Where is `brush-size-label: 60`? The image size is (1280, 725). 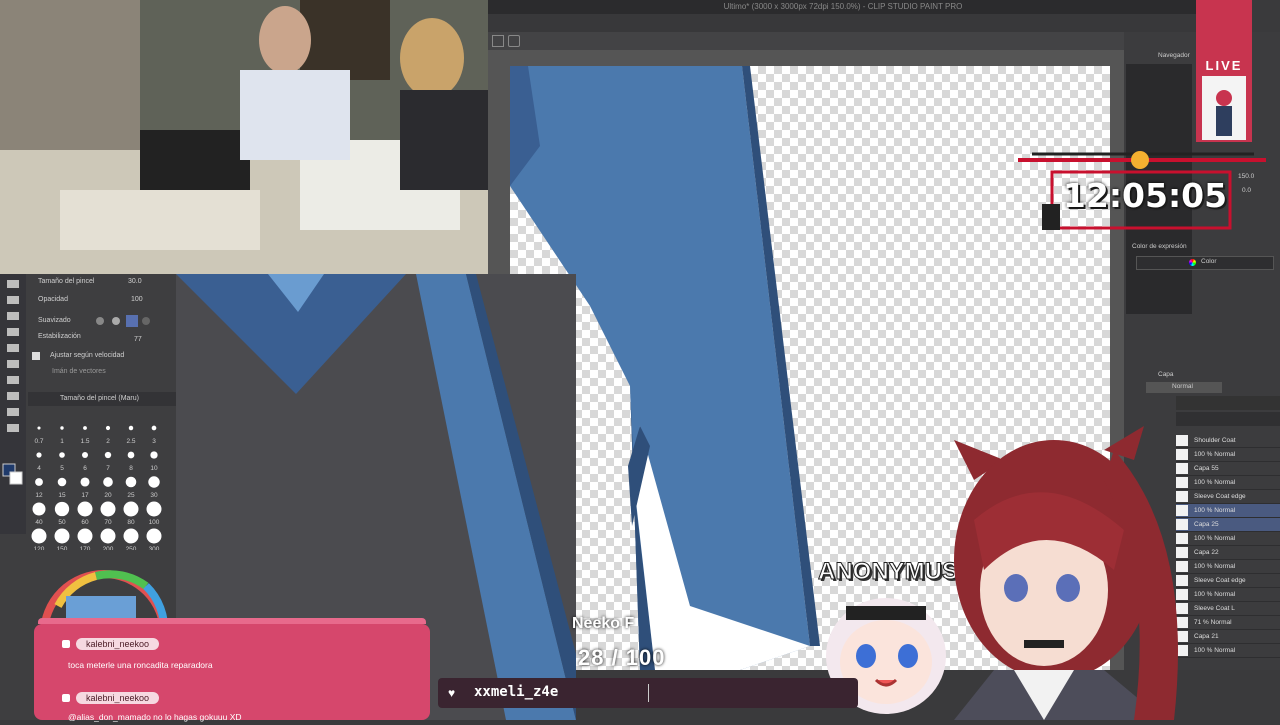
brush-size-label: 60 is located at coordinates (85, 522).